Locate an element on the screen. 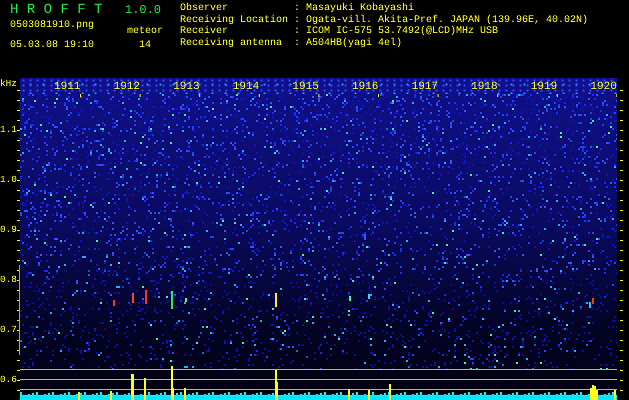 Image resolution: width=629 pixels, height=400 pixels. app-name: H R O F F T is located at coordinates (57, 11).